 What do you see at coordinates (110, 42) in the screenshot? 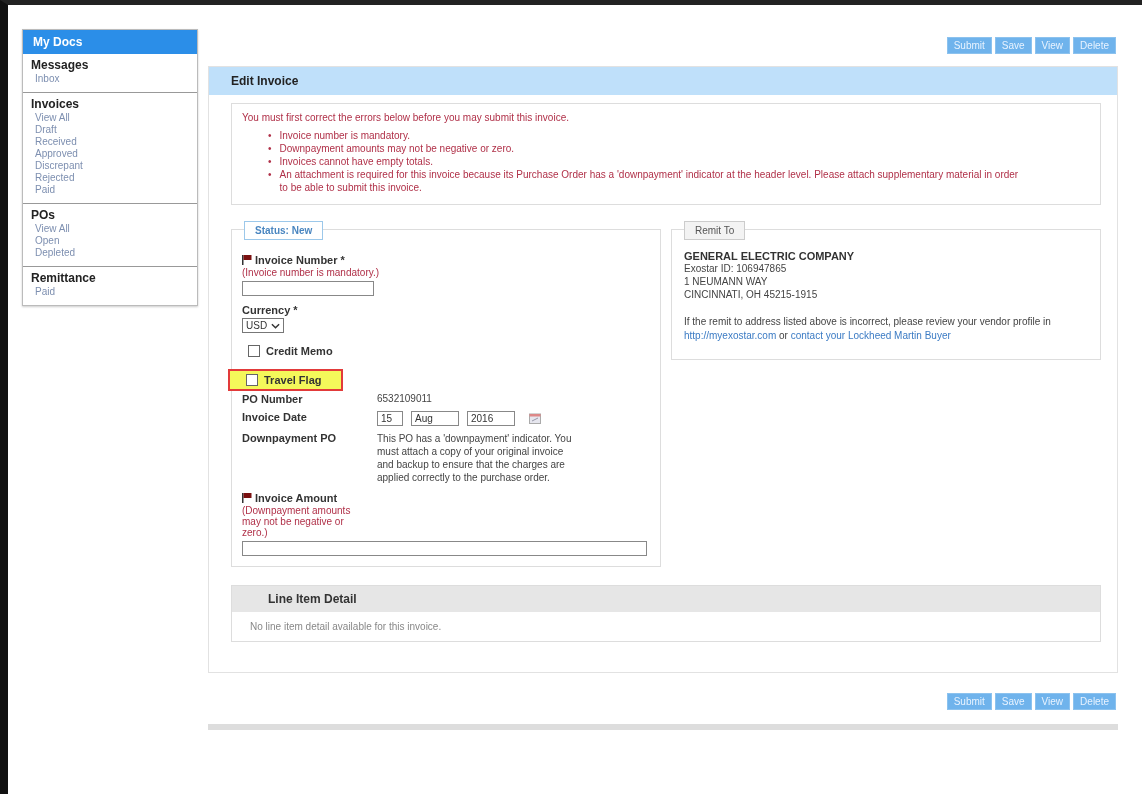
I see `sidebar-title: My Docs` at bounding box center [110, 42].